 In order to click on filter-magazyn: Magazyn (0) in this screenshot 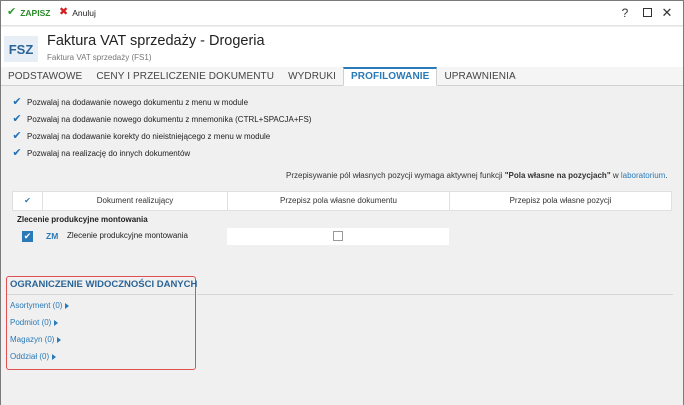, I will do `click(36, 339)`.